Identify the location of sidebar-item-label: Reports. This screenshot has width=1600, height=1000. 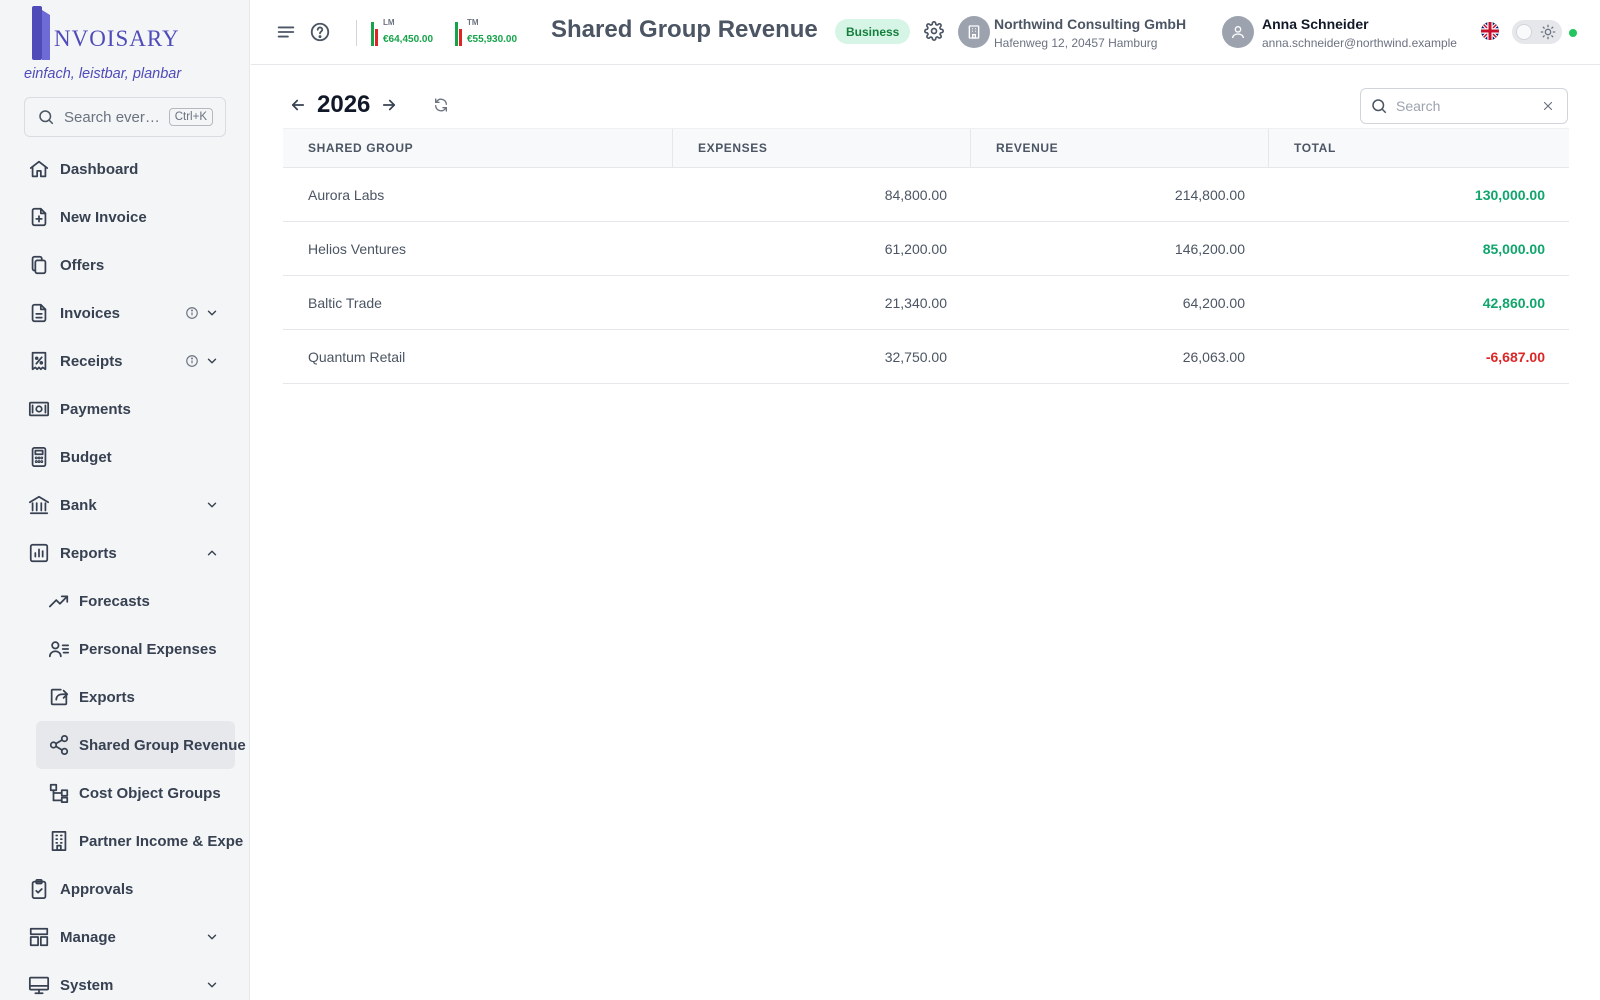
(88, 553).